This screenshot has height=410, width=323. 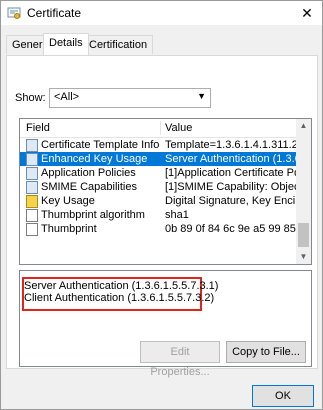 What do you see at coordinates (283, 396) in the screenshot?
I see `ok-button: OK` at bounding box center [283, 396].